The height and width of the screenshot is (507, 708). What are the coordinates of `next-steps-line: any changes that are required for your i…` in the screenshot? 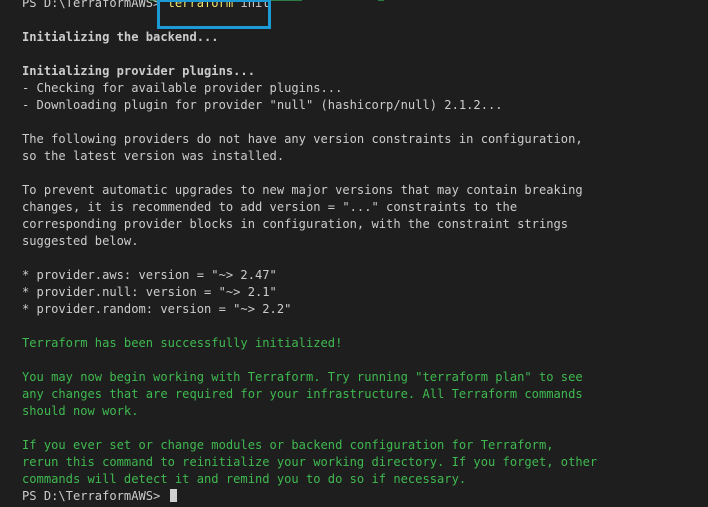 It's located at (302, 394).